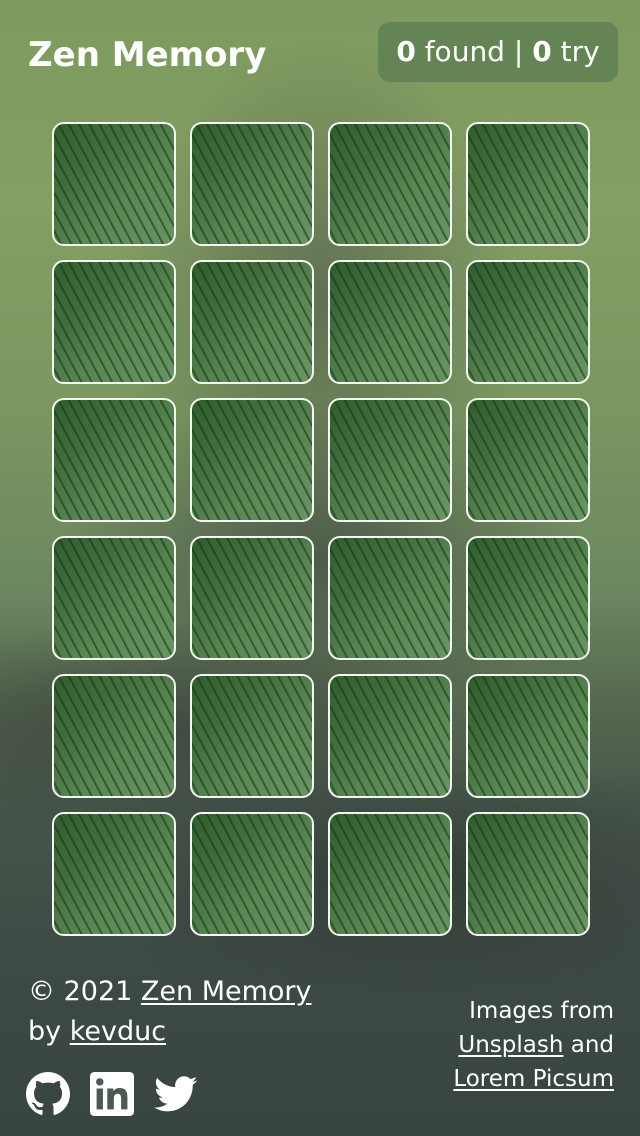 The width and height of the screenshot is (640, 1136). What do you see at coordinates (320, 55) in the screenshot?
I see `header: Zen Memory 0 found | 0 try` at bounding box center [320, 55].